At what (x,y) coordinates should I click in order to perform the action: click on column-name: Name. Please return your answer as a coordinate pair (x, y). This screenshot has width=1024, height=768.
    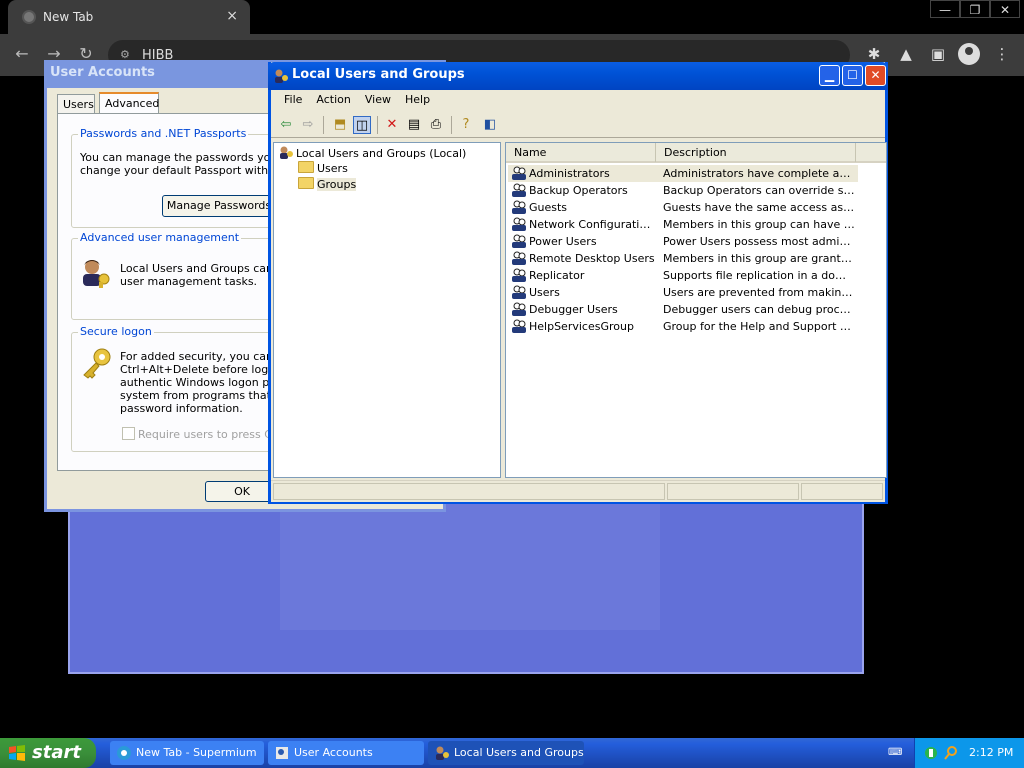
    Looking at the image, I should click on (581, 152).